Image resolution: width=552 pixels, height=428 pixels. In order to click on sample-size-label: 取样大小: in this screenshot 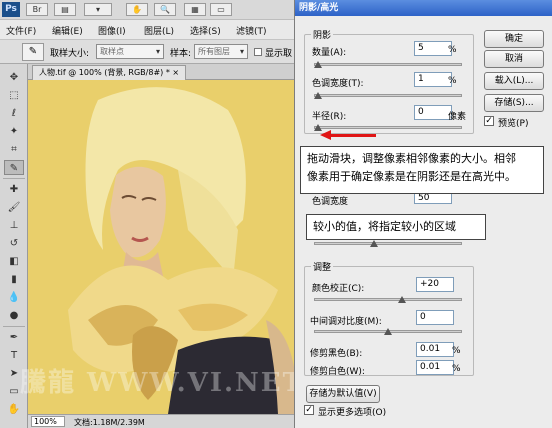, I will do `click(70, 54)`.